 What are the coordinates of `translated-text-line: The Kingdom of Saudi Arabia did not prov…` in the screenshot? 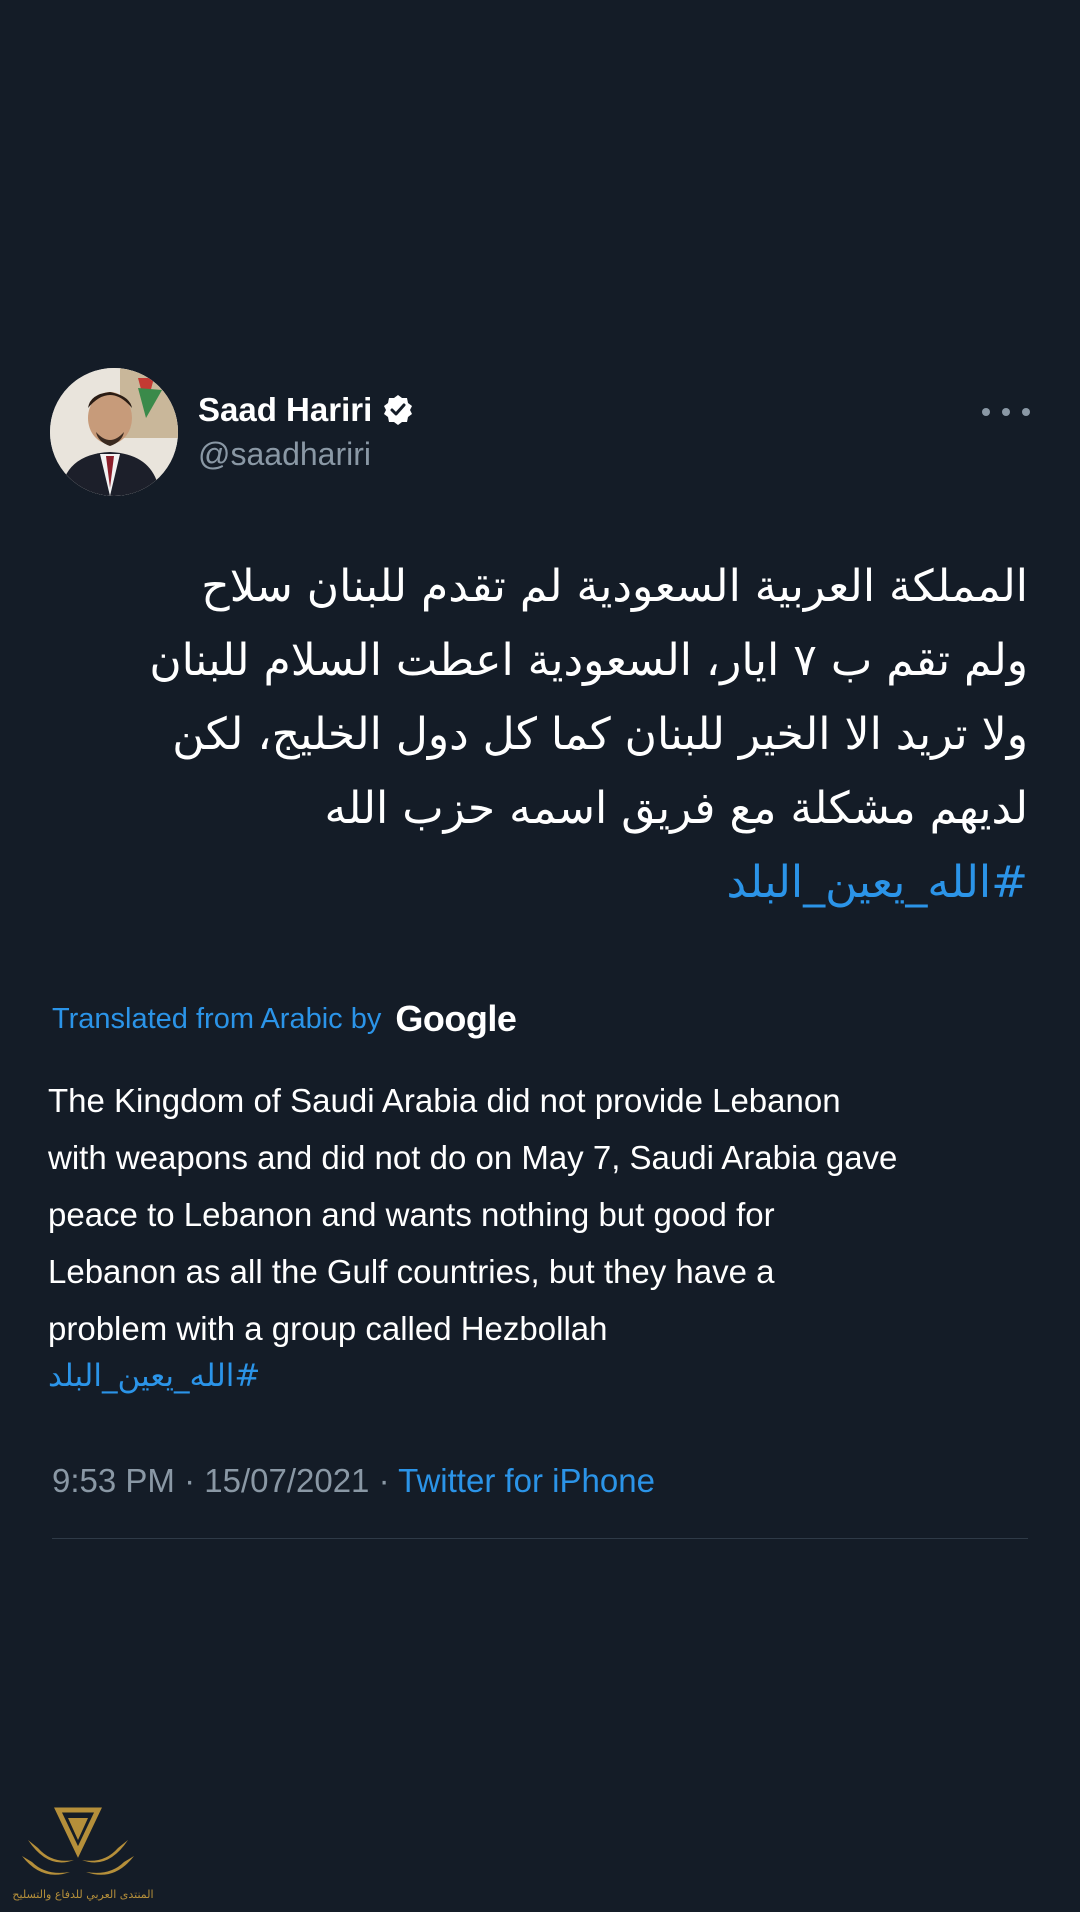 It's located at (444, 1100).